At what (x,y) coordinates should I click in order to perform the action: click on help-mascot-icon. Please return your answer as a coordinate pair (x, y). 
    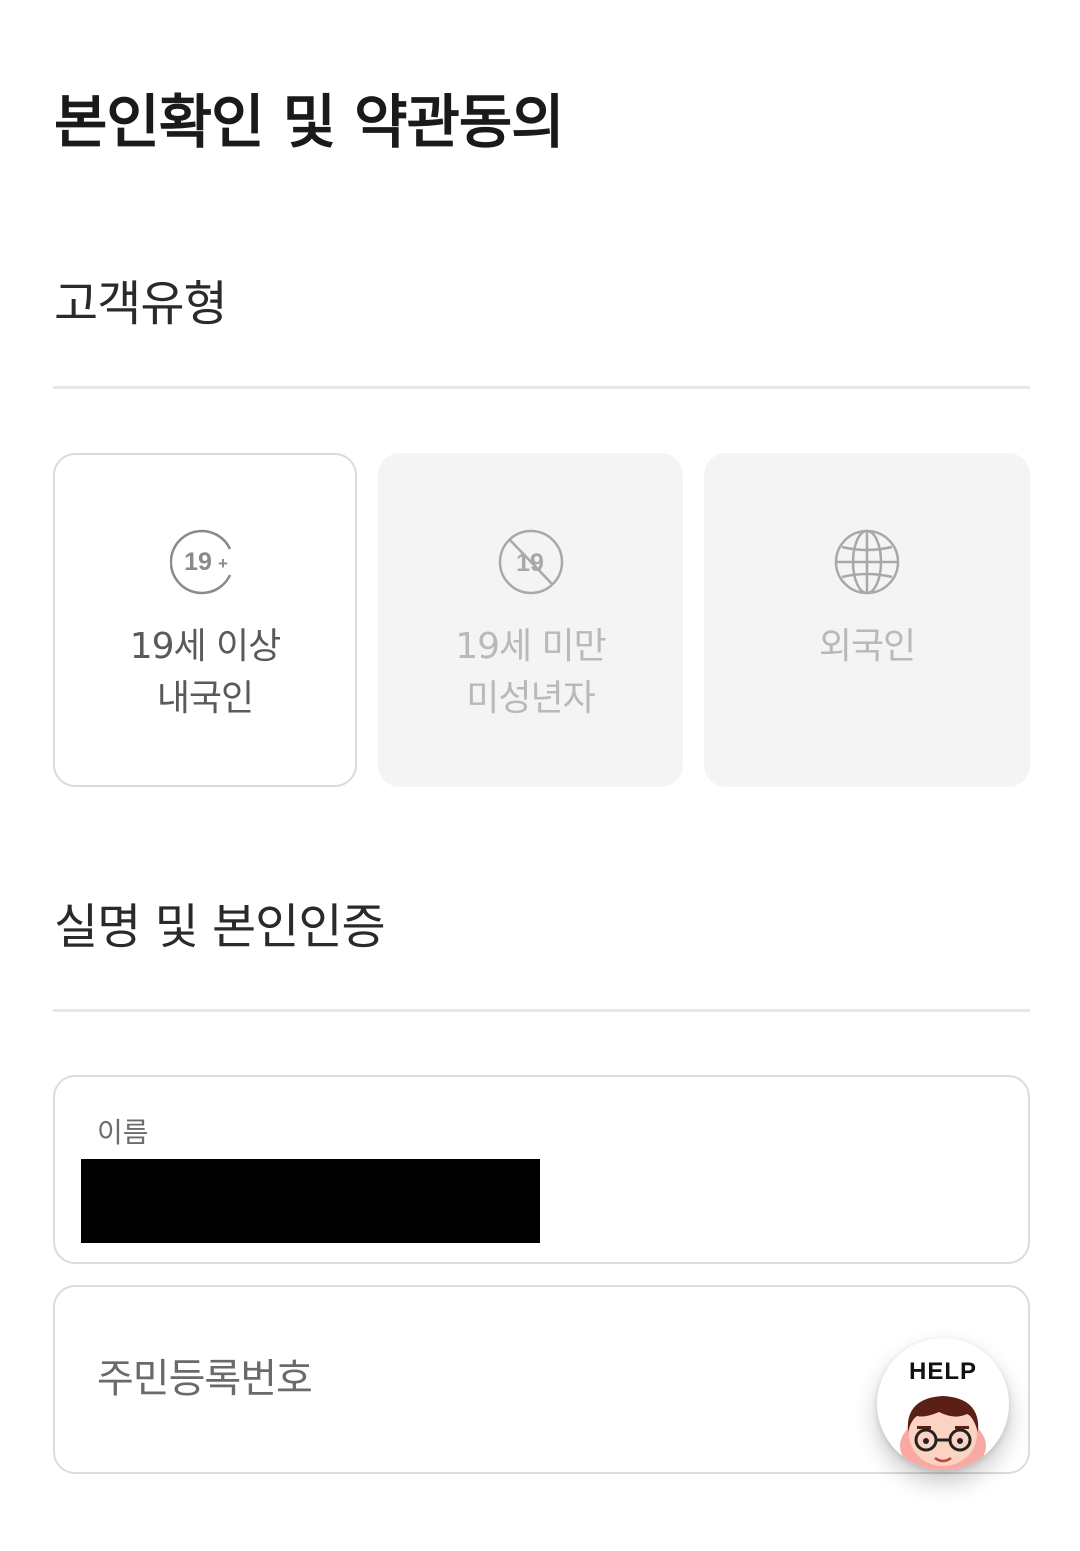
    Looking at the image, I should click on (943, 1433).